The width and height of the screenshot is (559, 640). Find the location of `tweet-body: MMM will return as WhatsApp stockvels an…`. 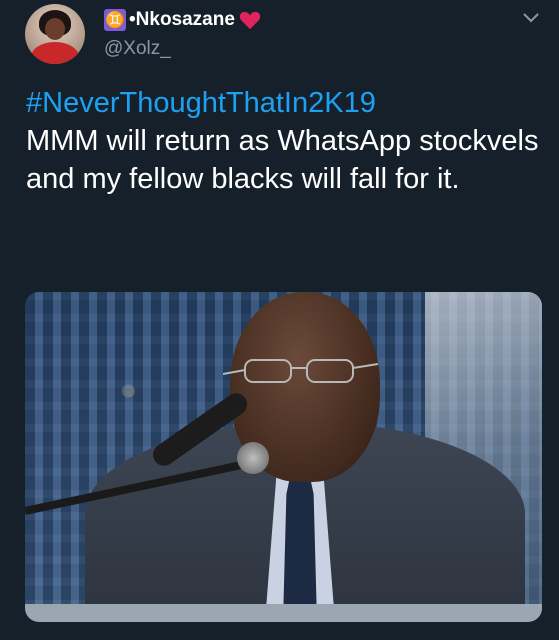

tweet-body: MMM will return as WhatsApp stockvels an… is located at coordinates (282, 160).